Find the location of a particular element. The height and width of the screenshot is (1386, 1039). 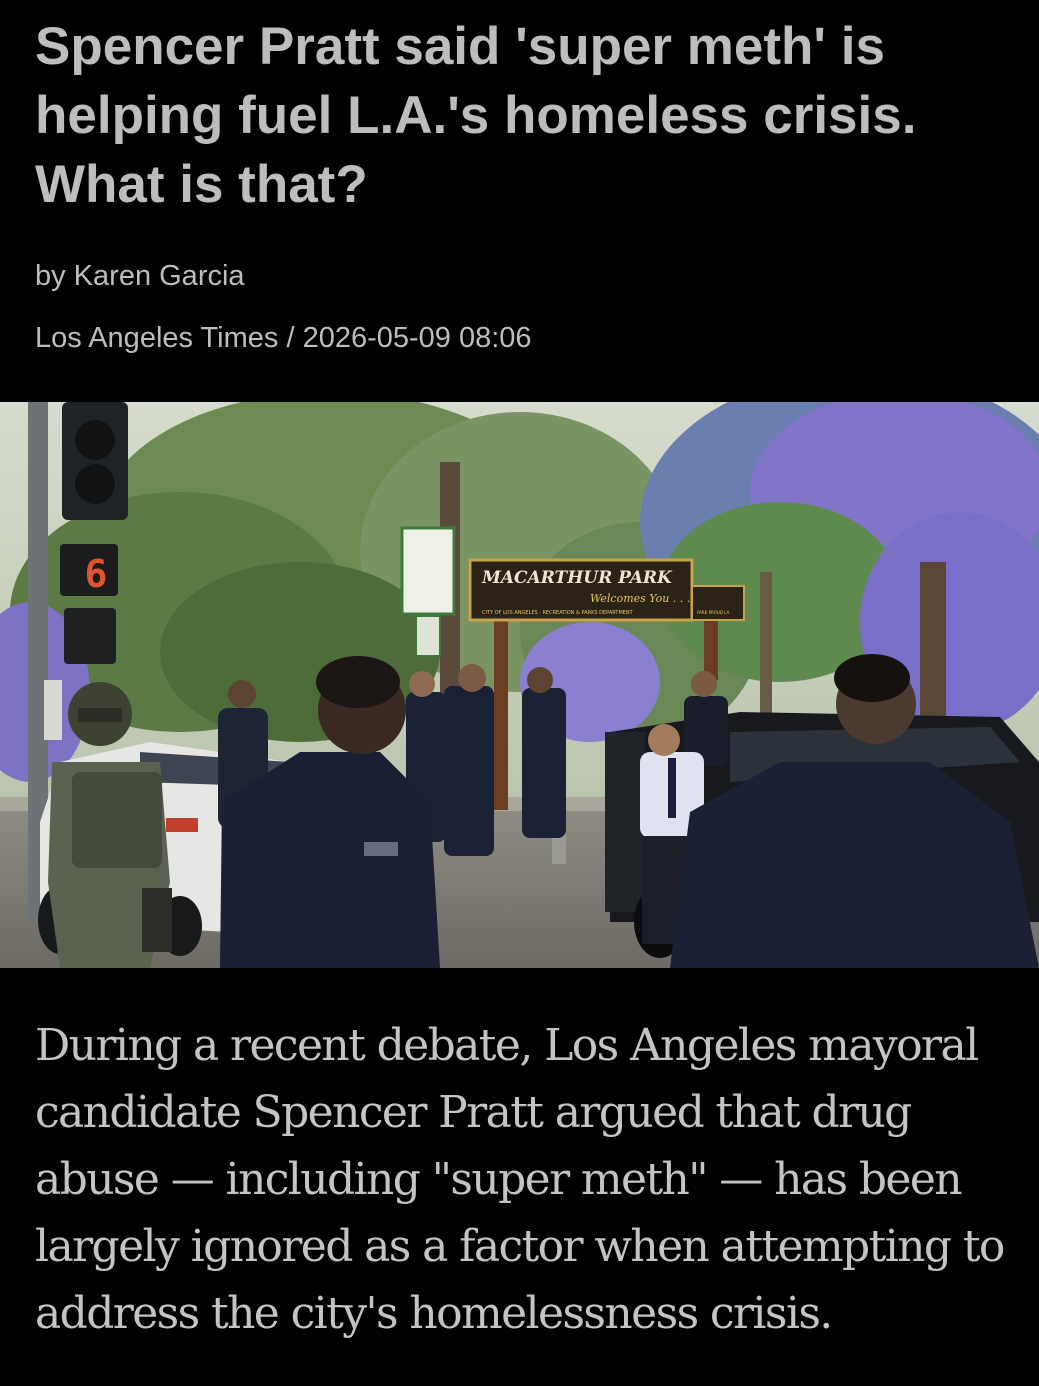

article-byline: by Karen Garcia is located at coordinates (140, 276).